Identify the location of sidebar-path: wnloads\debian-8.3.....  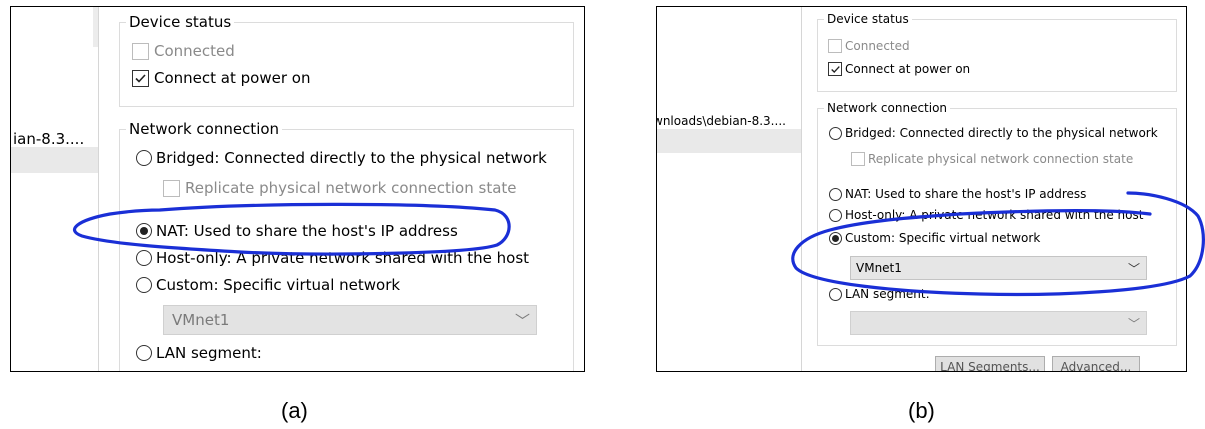
(721, 121).